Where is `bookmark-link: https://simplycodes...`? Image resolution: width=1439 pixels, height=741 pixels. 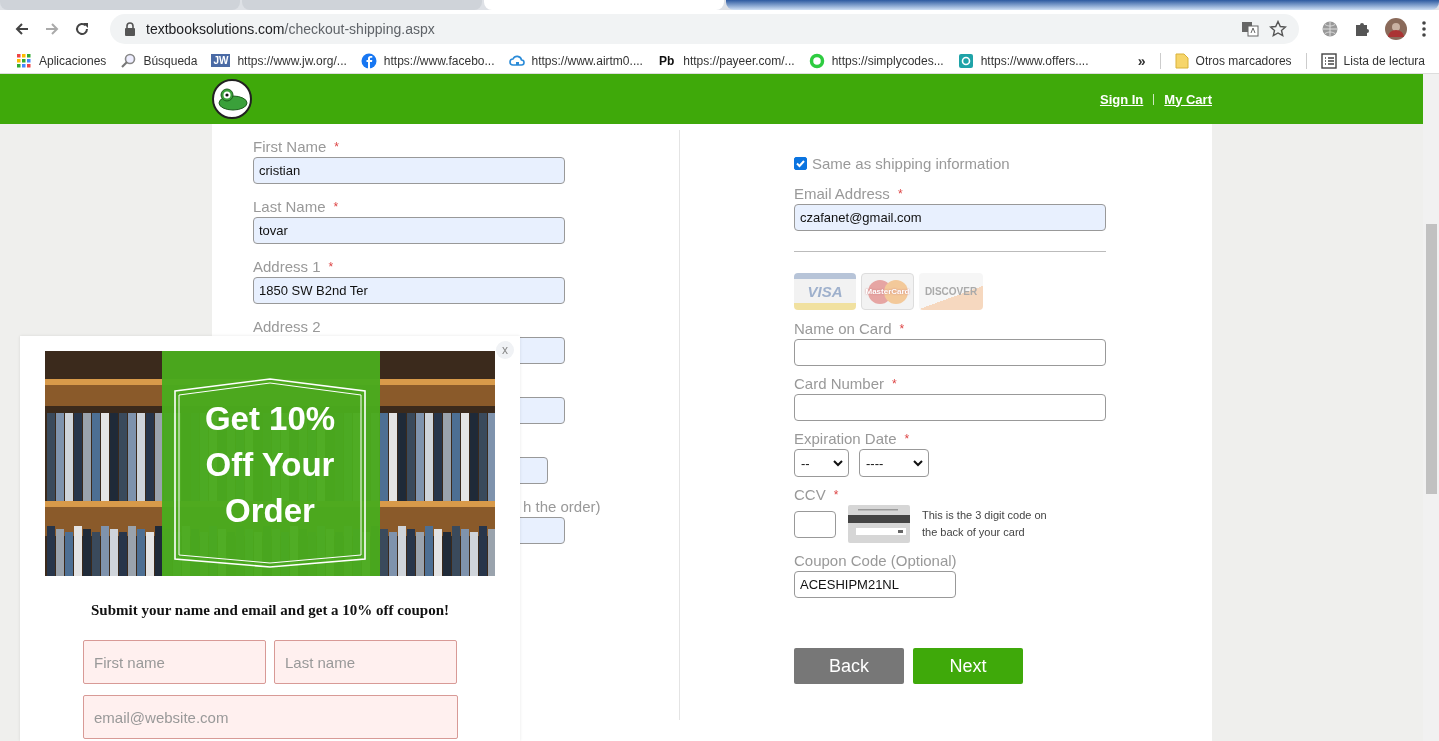 bookmark-link: https://simplycodes... is located at coordinates (887, 60).